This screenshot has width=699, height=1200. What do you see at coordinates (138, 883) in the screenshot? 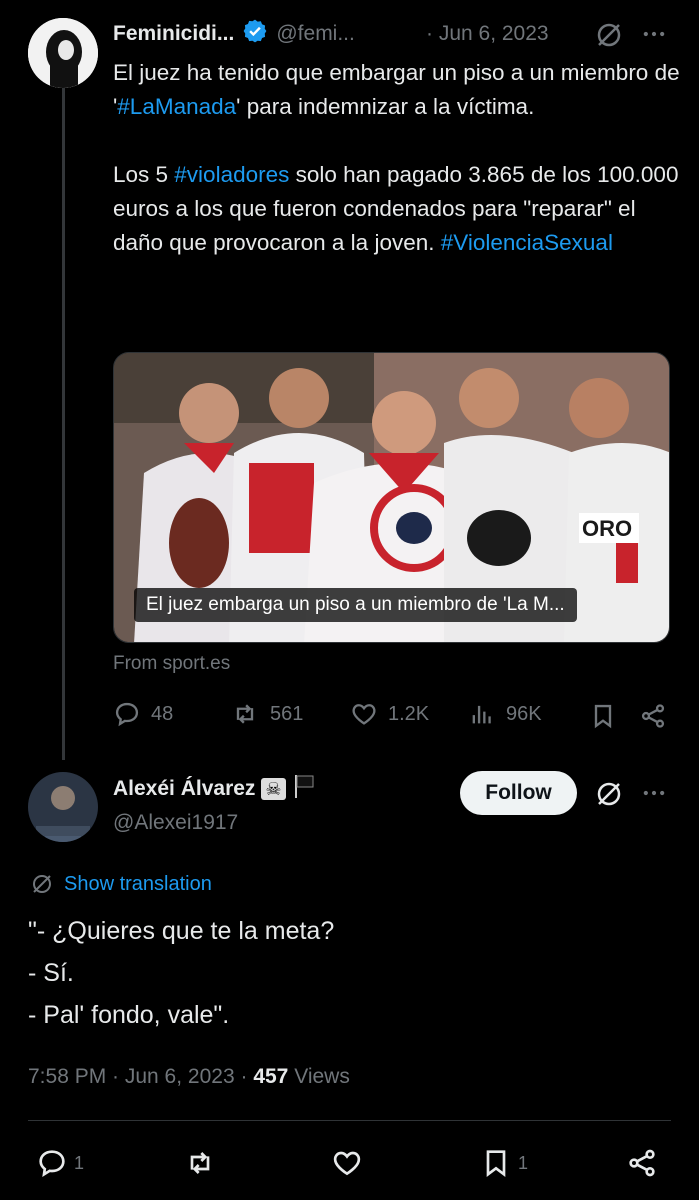
I see `show-translation-label: Show translation` at bounding box center [138, 883].